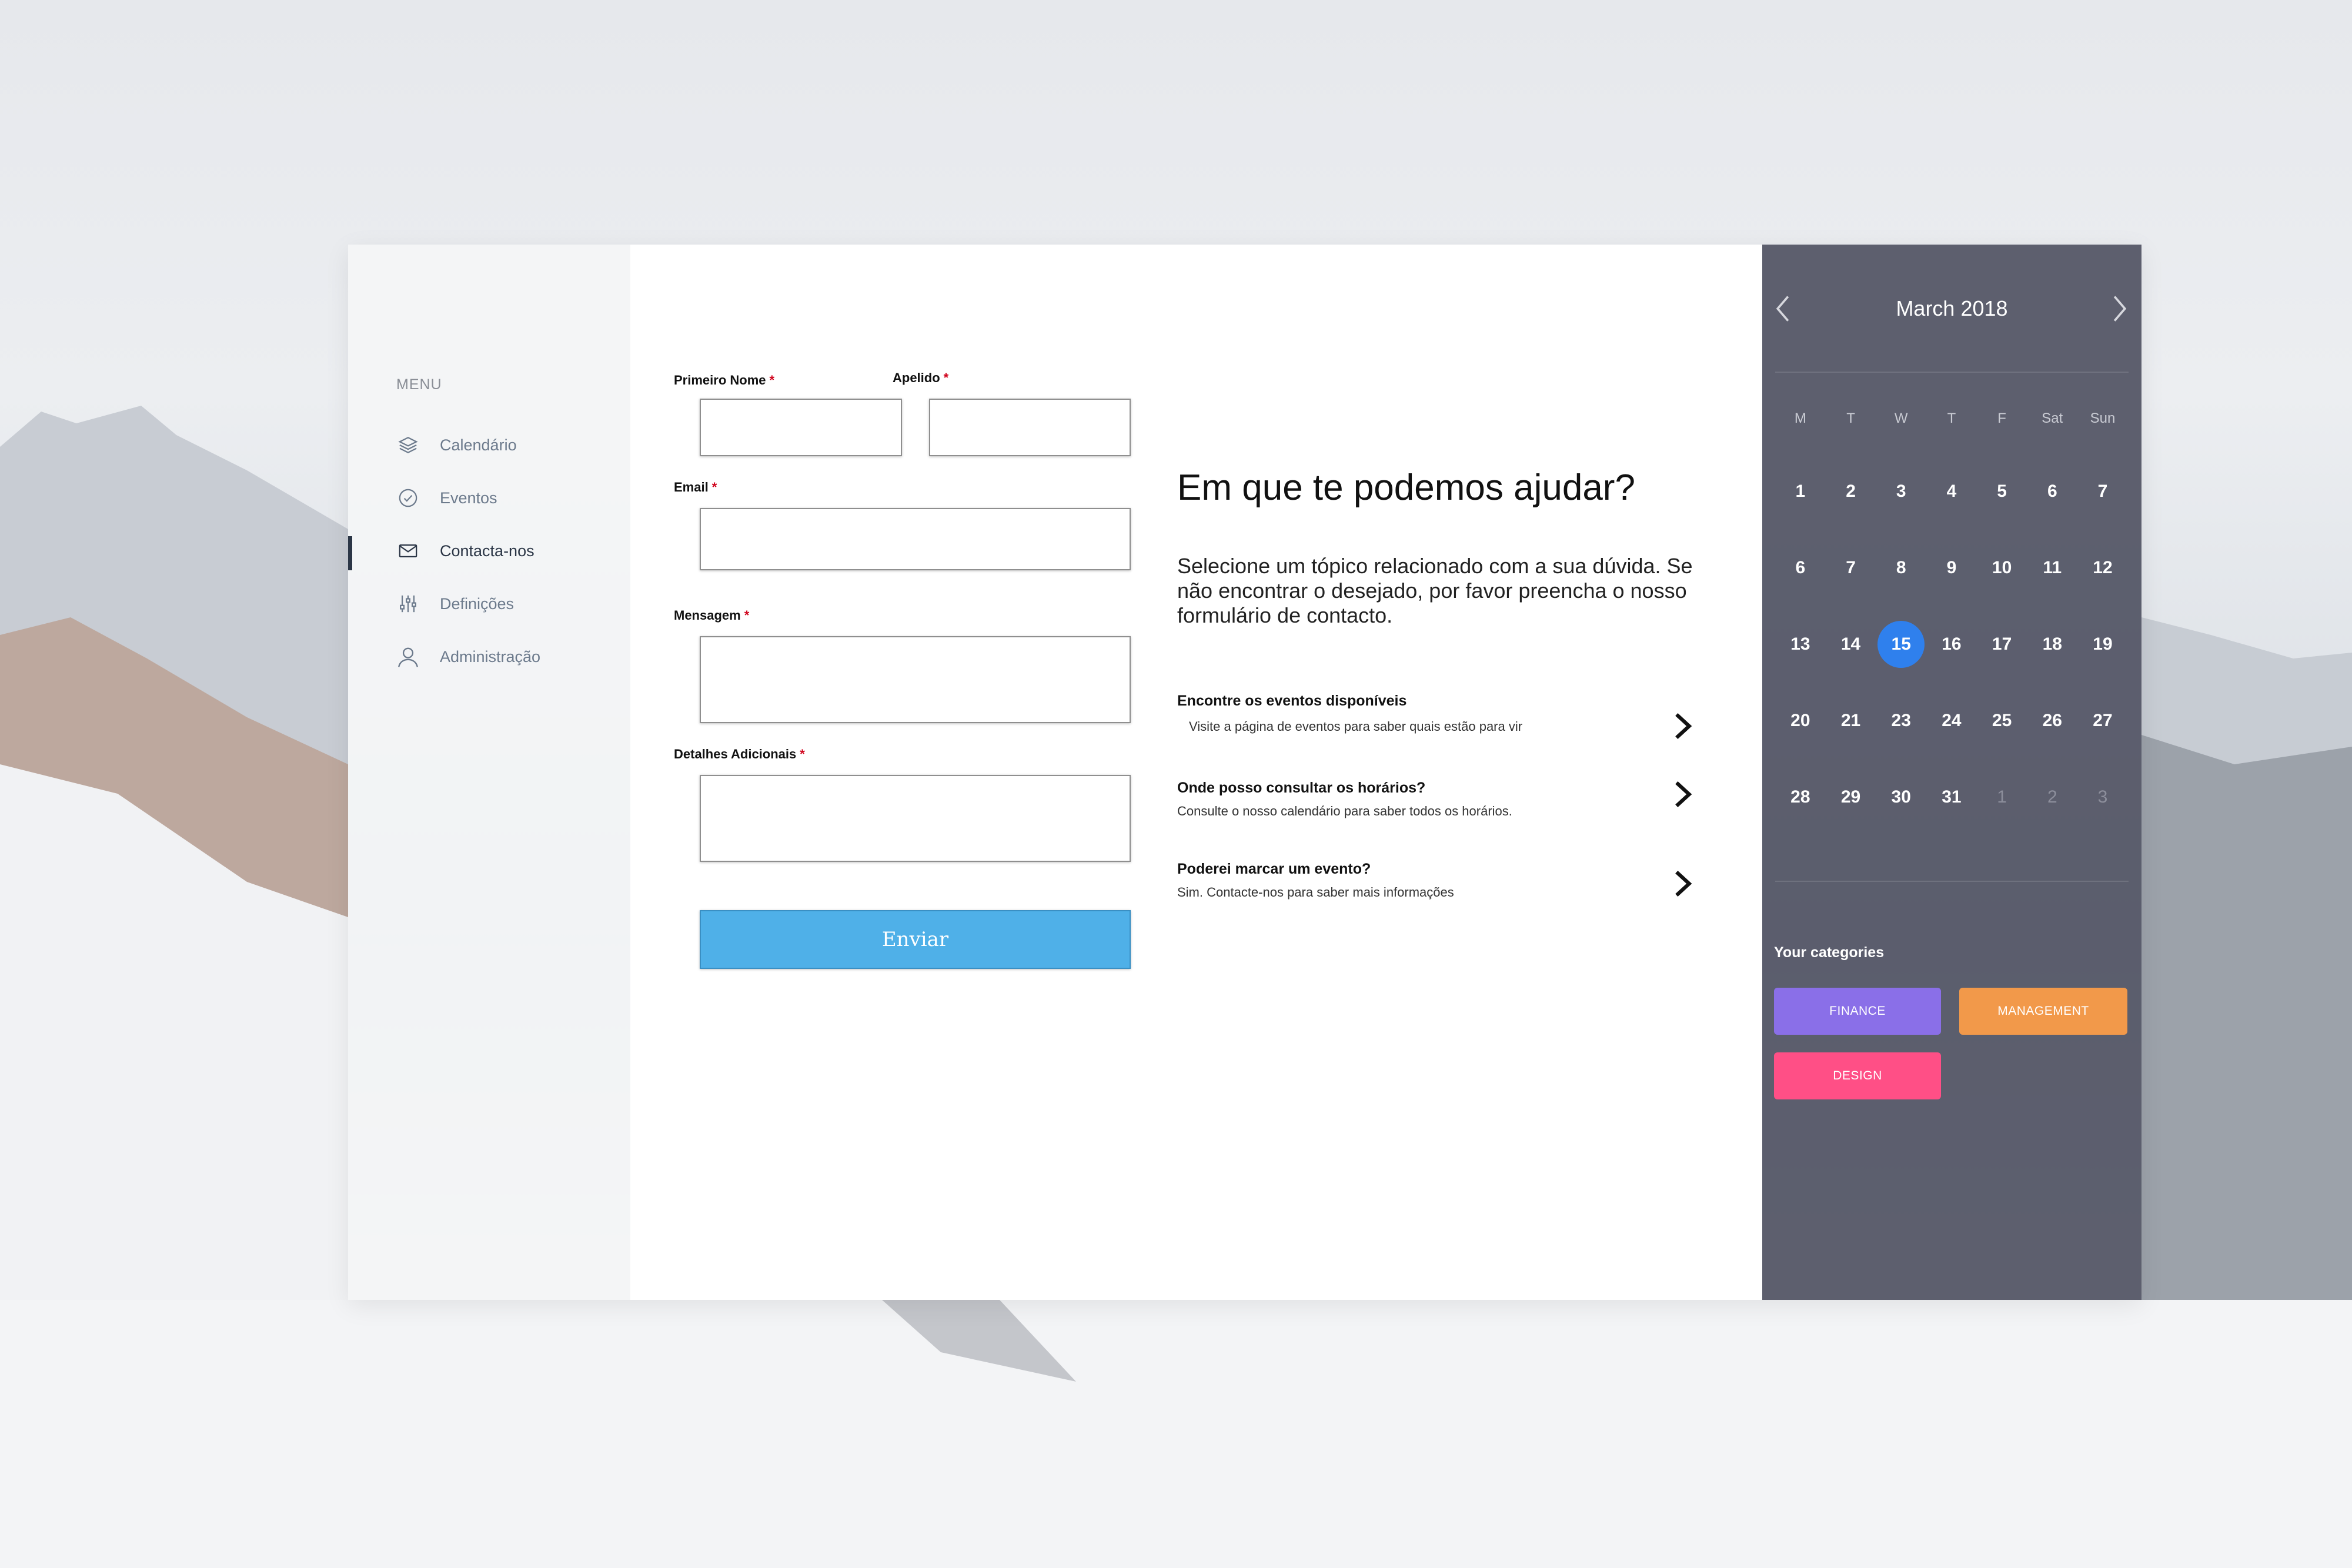  What do you see at coordinates (695, 487) in the screenshot?
I see `email-label: Email *` at bounding box center [695, 487].